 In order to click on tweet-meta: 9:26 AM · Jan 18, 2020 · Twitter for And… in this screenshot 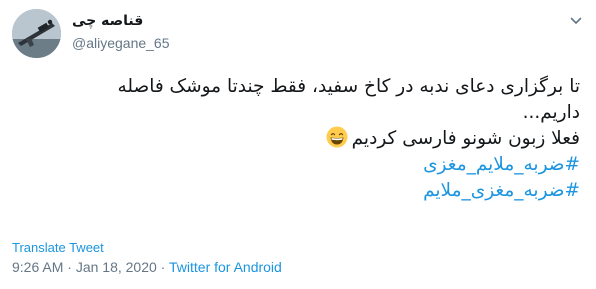, I will do `click(147, 267)`.